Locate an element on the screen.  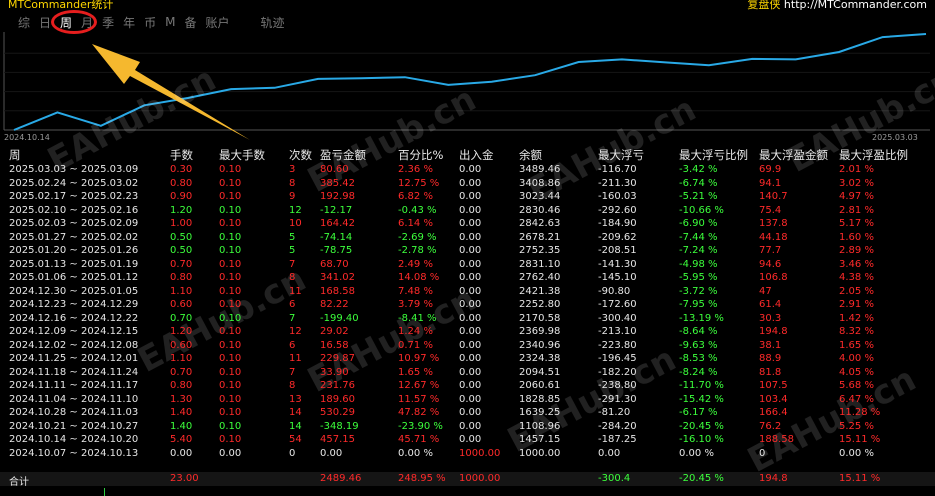
table-cell: 2.49 % is located at coordinates (415, 264).